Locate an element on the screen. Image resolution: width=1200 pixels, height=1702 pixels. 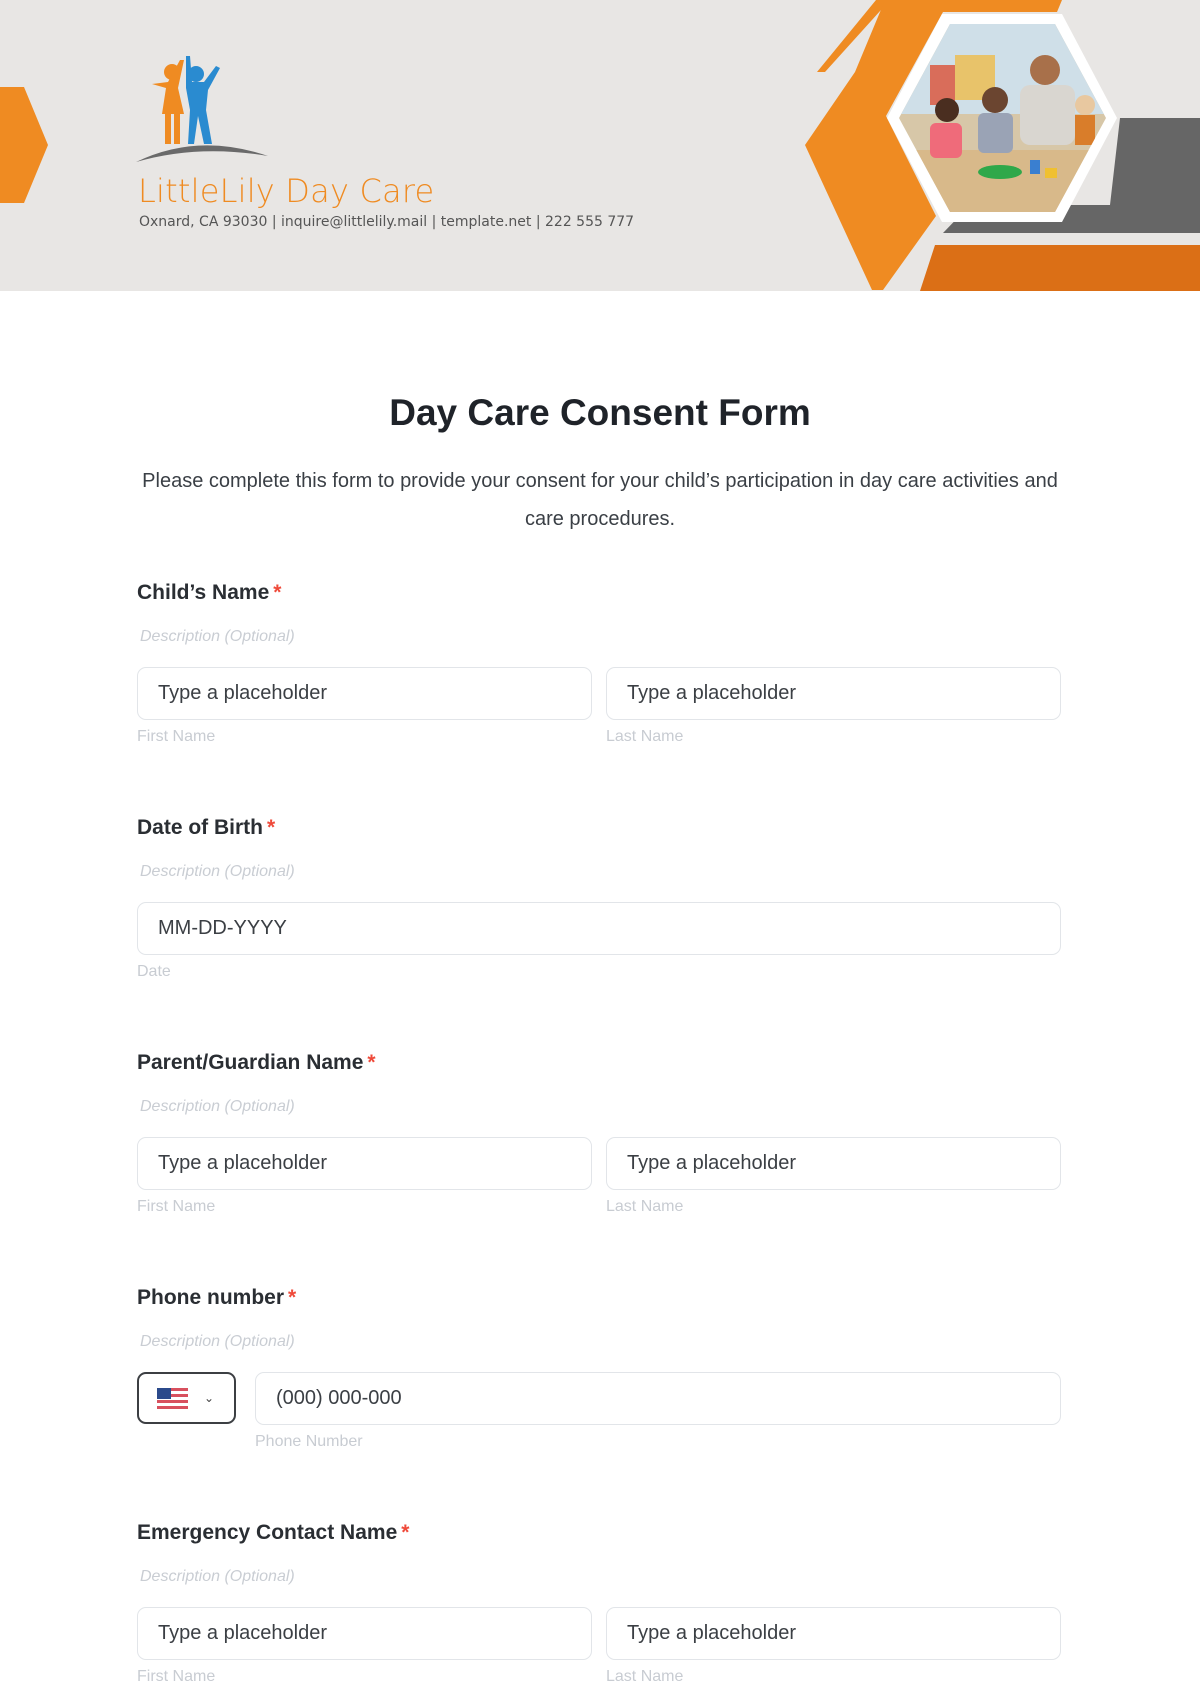
field-label-phone-number: Phone number * is located at coordinates (216, 1298).